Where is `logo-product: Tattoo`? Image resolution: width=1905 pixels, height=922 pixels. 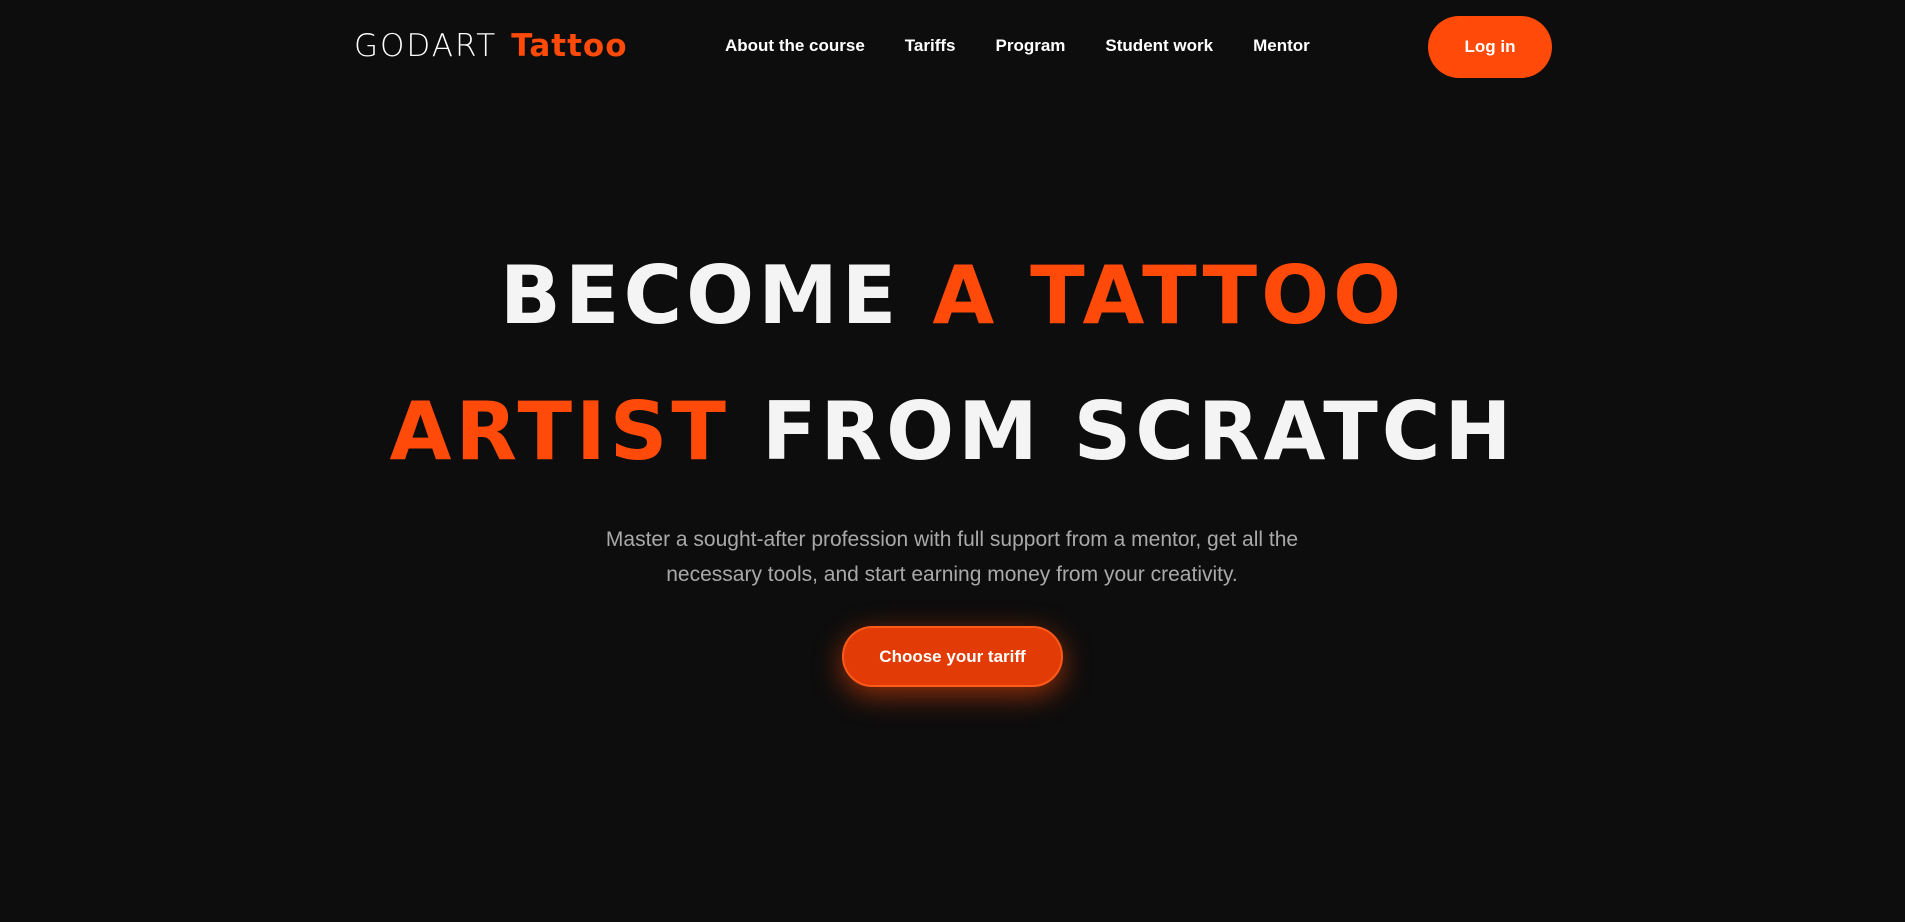 logo-product: Tattoo is located at coordinates (569, 46).